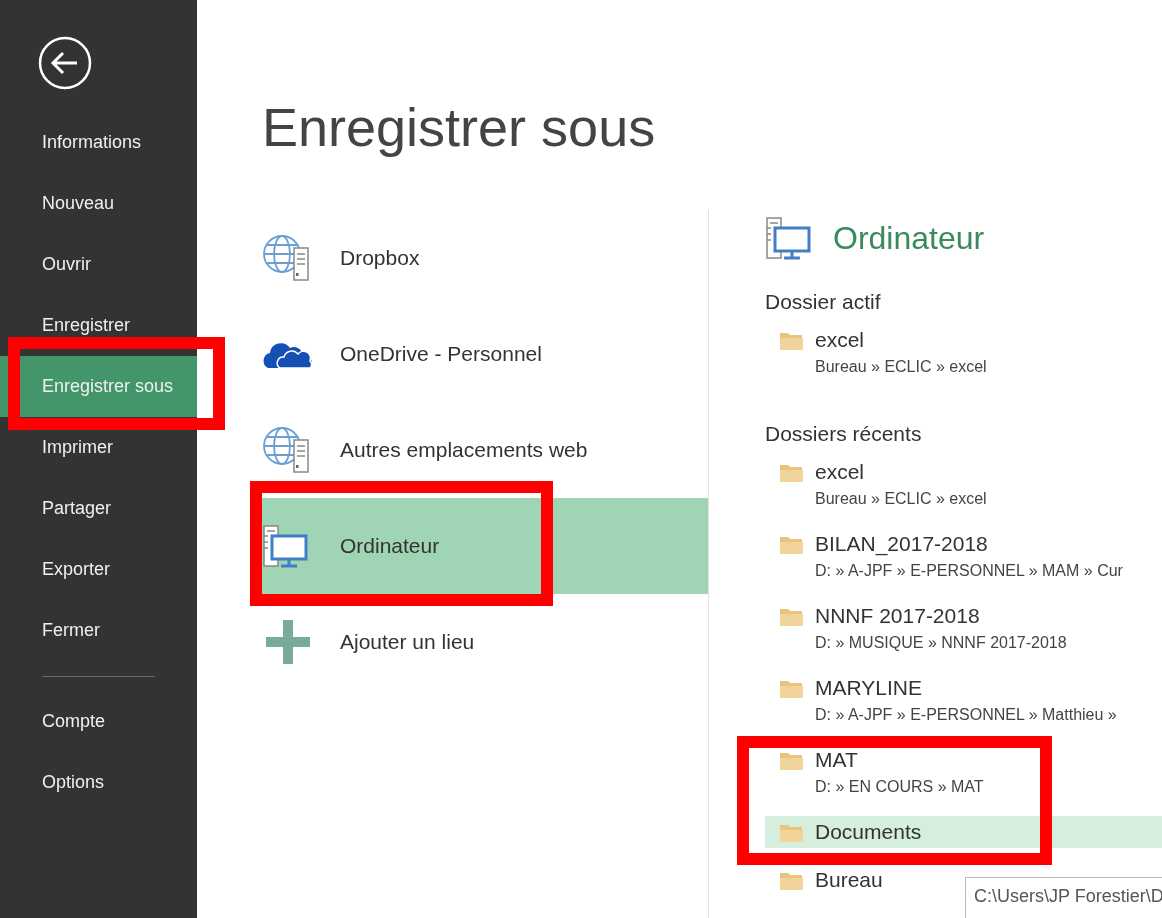  What do you see at coordinates (966, 715) in the screenshot?
I see `folder-path: D: » A-JPF » E-PERSONNEL » Matthieu »` at bounding box center [966, 715].